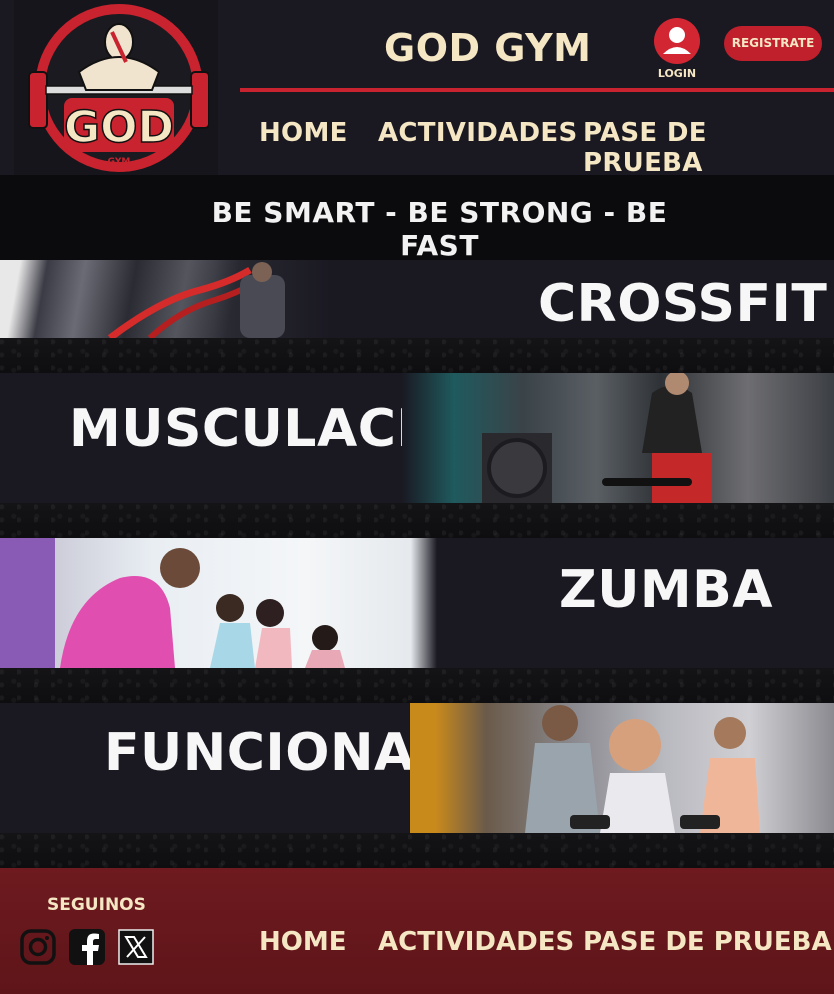 The image size is (834, 994). Describe the element at coordinates (218, 603) in the screenshot. I see `zumba-class-photo` at that location.